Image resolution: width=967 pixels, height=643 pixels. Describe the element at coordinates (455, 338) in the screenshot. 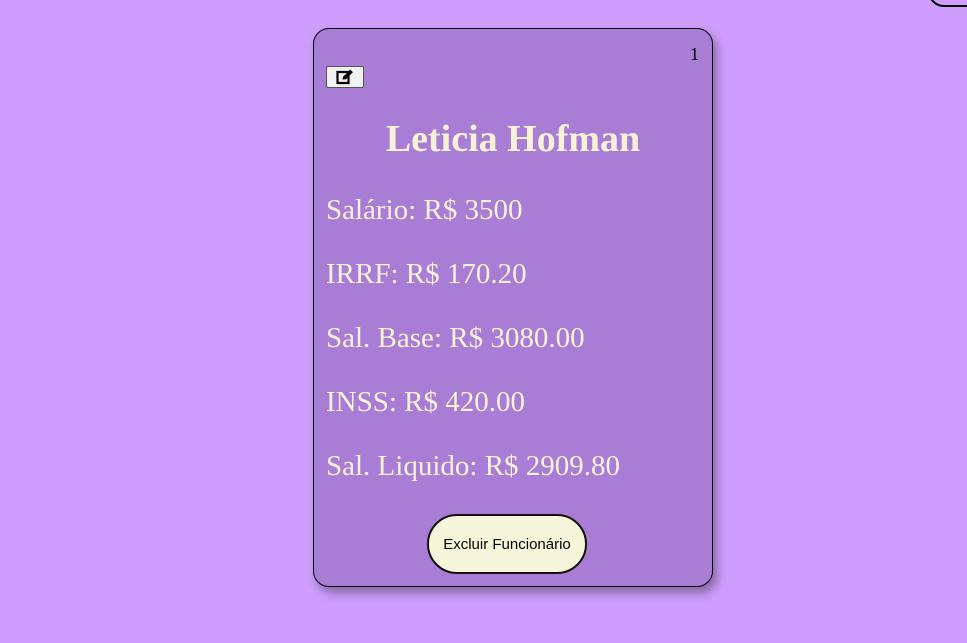

I see `base-salary-text: Sal. Base: R$ 3080.00` at that location.